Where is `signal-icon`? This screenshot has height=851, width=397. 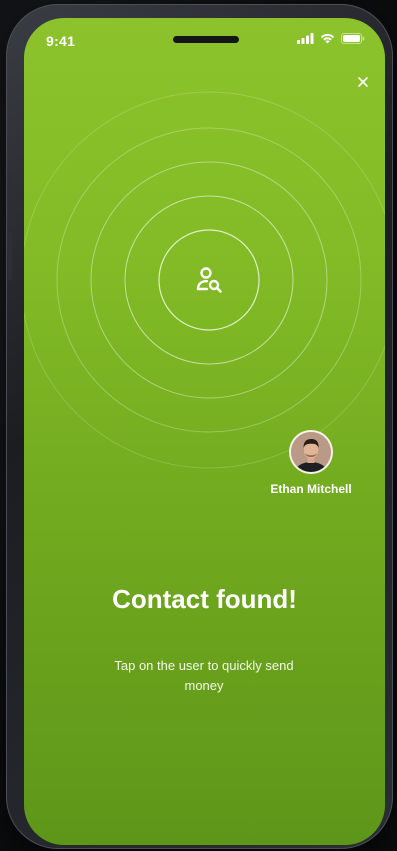
signal-icon is located at coordinates (305, 40).